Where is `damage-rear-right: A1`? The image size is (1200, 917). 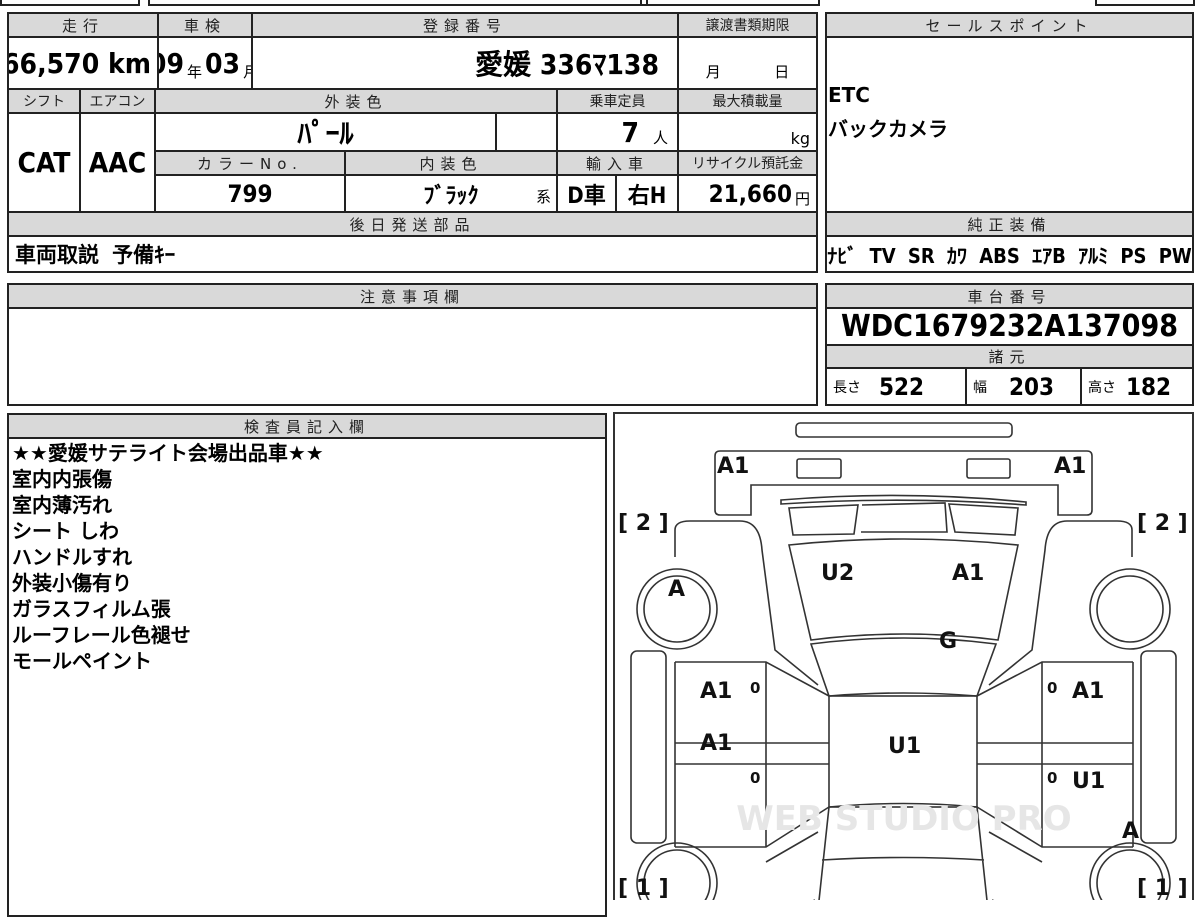 damage-rear-right: A1 is located at coordinates (1070, 466).